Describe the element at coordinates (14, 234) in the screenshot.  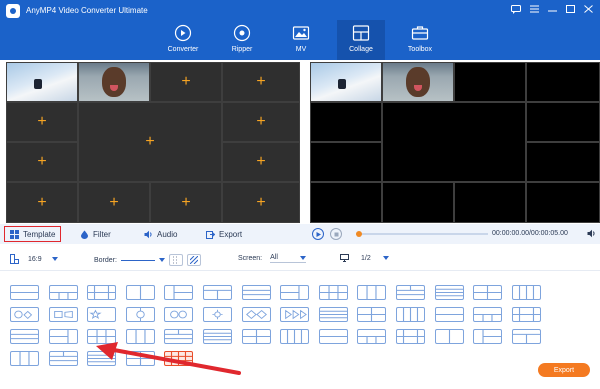
I see `template-icon` at that location.